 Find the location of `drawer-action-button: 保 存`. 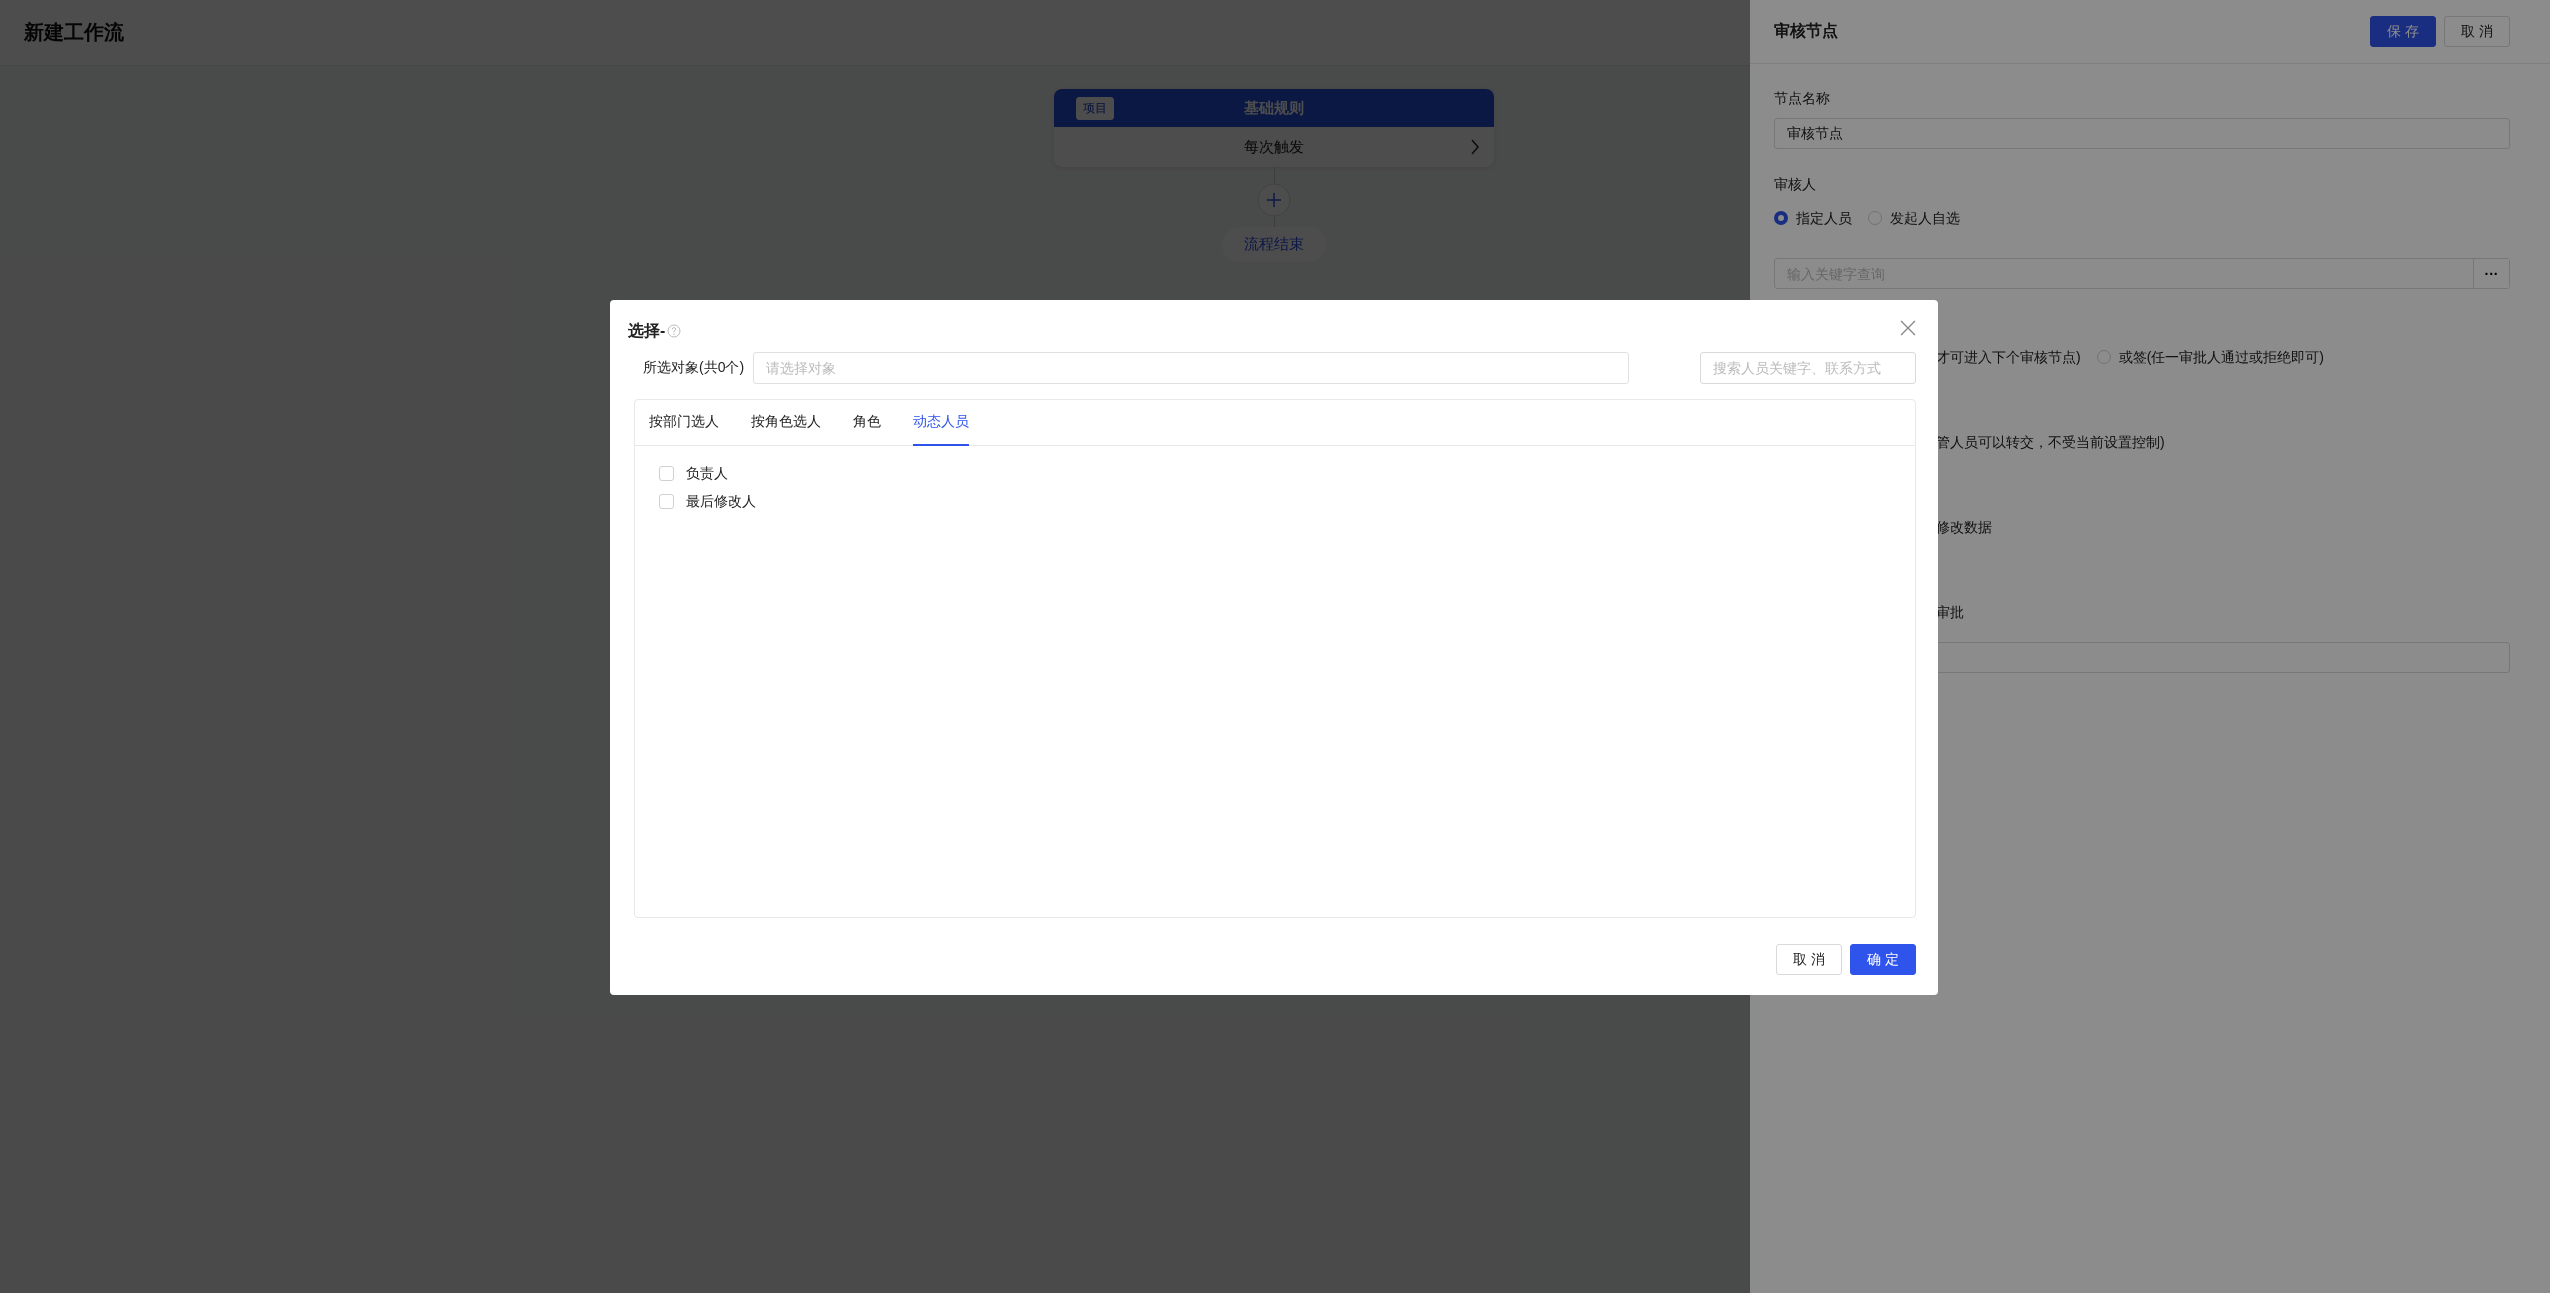

drawer-action-button: 保 存 is located at coordinates (2403, 31).